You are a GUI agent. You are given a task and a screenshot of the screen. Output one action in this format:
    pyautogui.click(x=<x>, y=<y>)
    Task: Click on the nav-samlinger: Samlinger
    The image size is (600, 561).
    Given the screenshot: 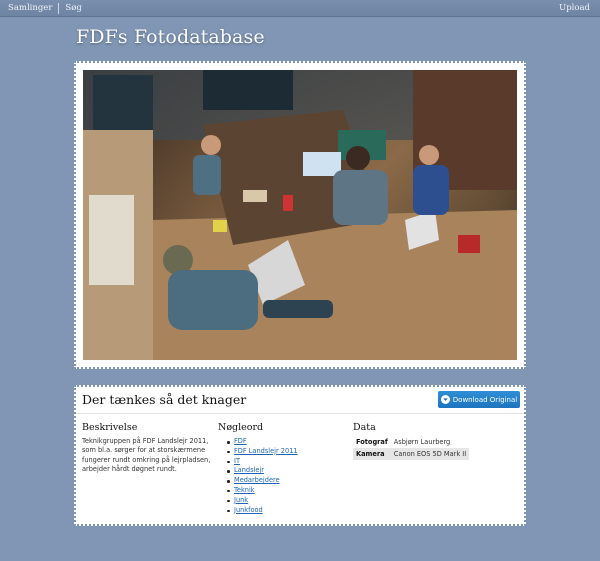 What is the action you would take?
    pyautogui.click(x=30, y=8)
    